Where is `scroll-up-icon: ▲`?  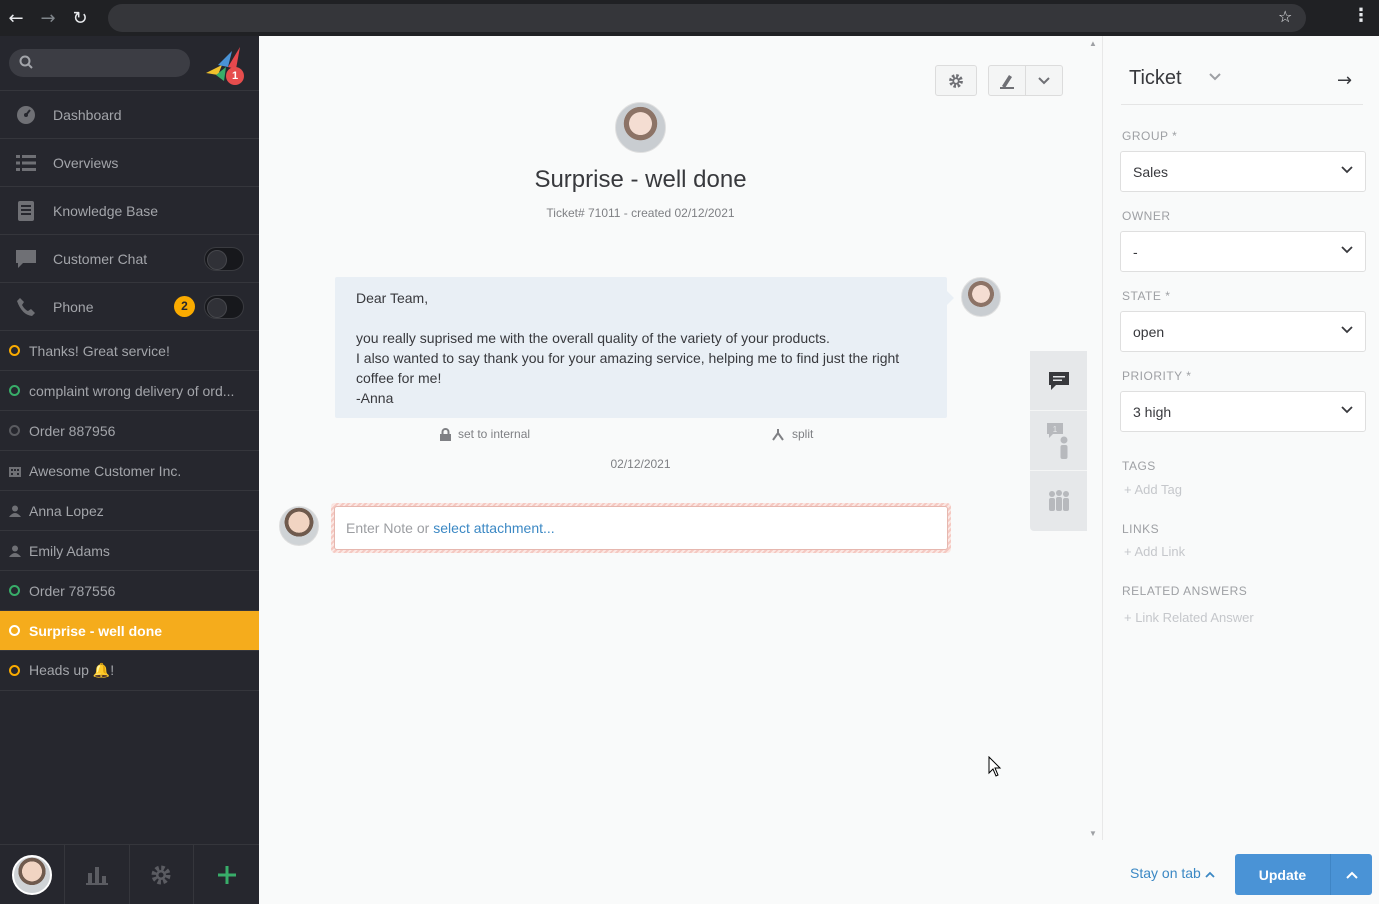
scroll-up-icon: ▲ is located at coordinates (1093, 43).